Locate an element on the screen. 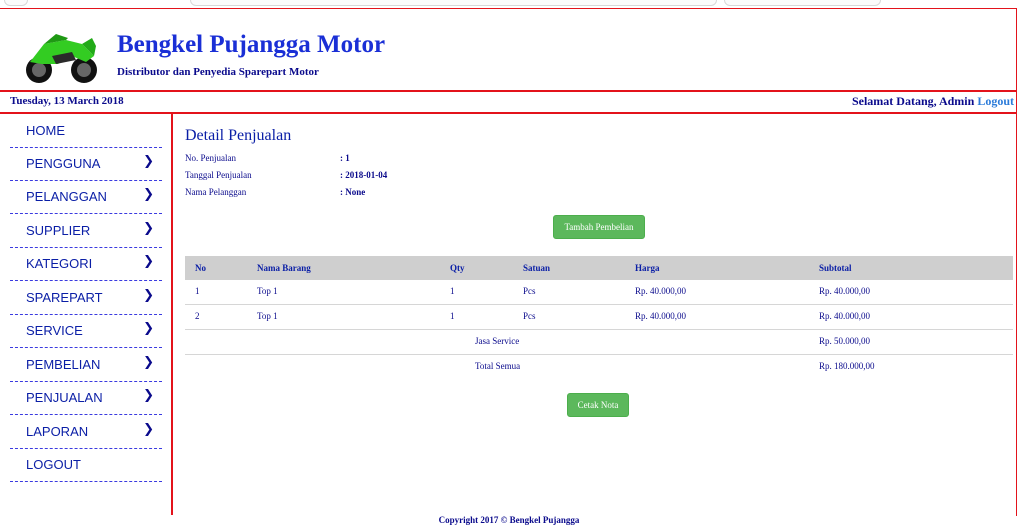 The height and width of the screenshot is (529, 1018). sidebar-item-supplier: SUPPLIER ❯ is located at coordinates (86, 231).